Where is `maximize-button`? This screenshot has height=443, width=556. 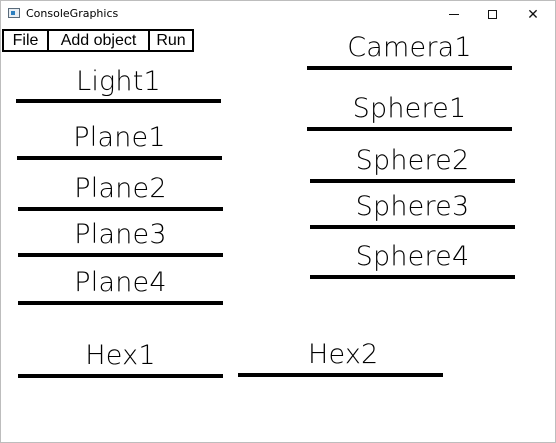 maximize-button is located at coordinates (492, 14).